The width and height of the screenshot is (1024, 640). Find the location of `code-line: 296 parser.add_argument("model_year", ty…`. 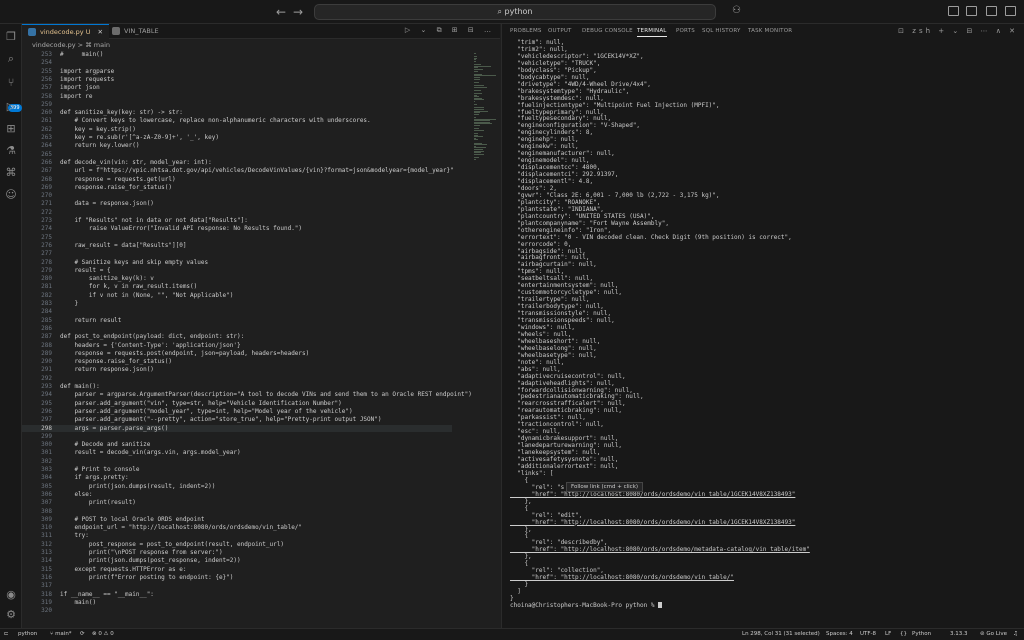

code-line: 296 parser.add_argument("model_year", ty… is located at coordinates (237, 411).